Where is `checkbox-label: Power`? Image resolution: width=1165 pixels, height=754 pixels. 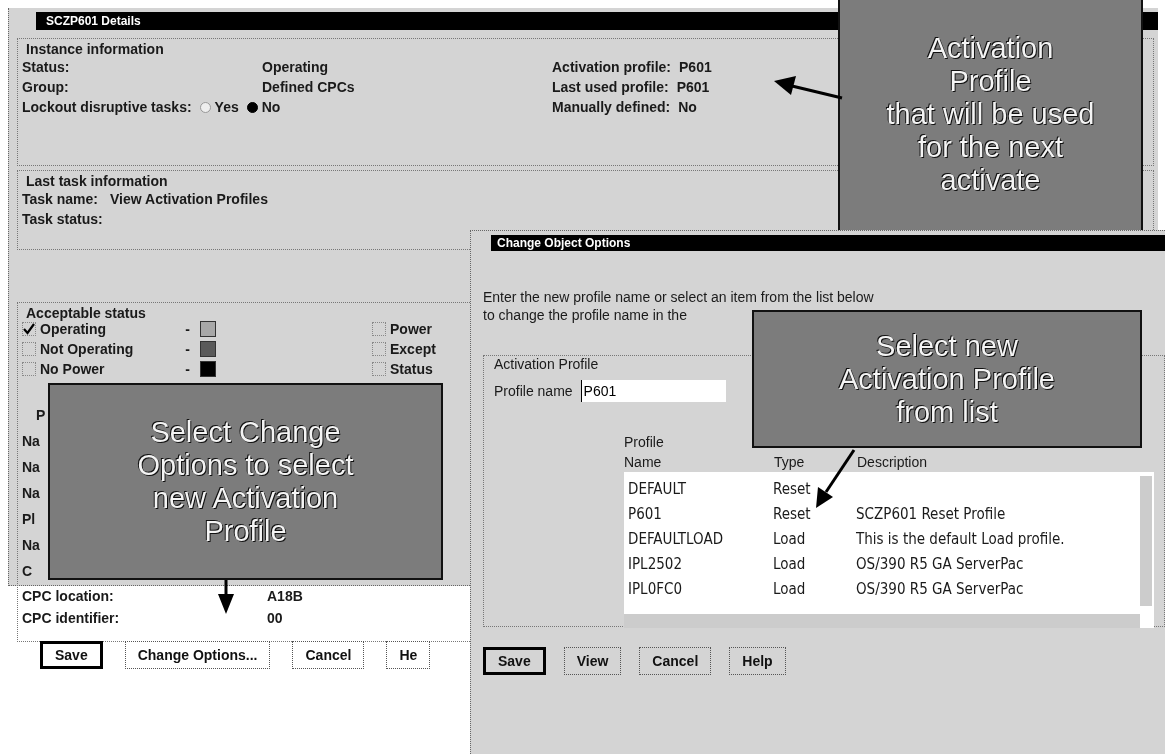 checkbox-label: Power is located at coordinates (411, 329).